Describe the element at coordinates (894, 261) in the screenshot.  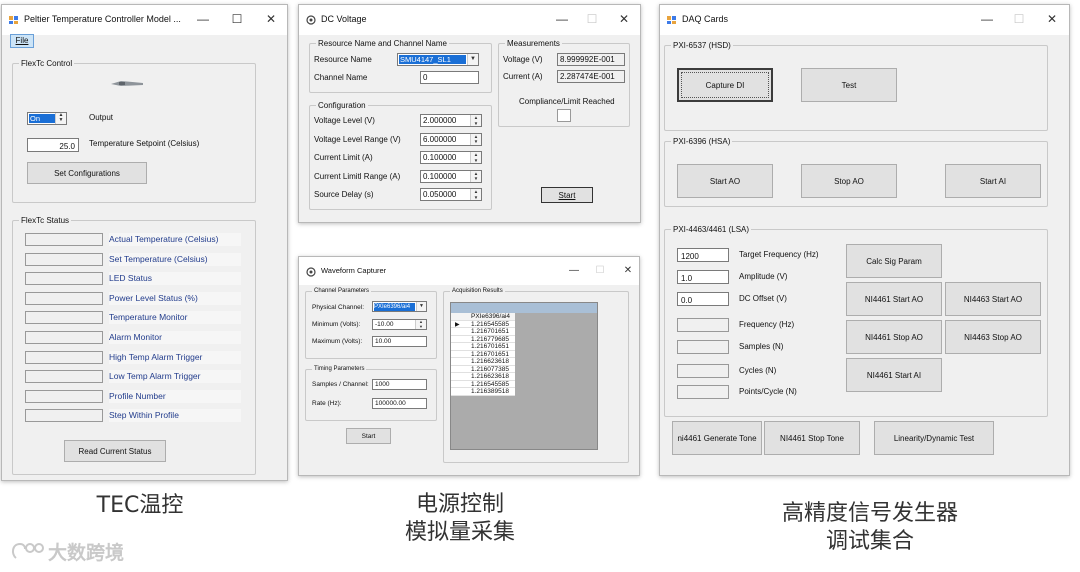
I see `calc-sig-param-button: Calc Sig Param` at that location.